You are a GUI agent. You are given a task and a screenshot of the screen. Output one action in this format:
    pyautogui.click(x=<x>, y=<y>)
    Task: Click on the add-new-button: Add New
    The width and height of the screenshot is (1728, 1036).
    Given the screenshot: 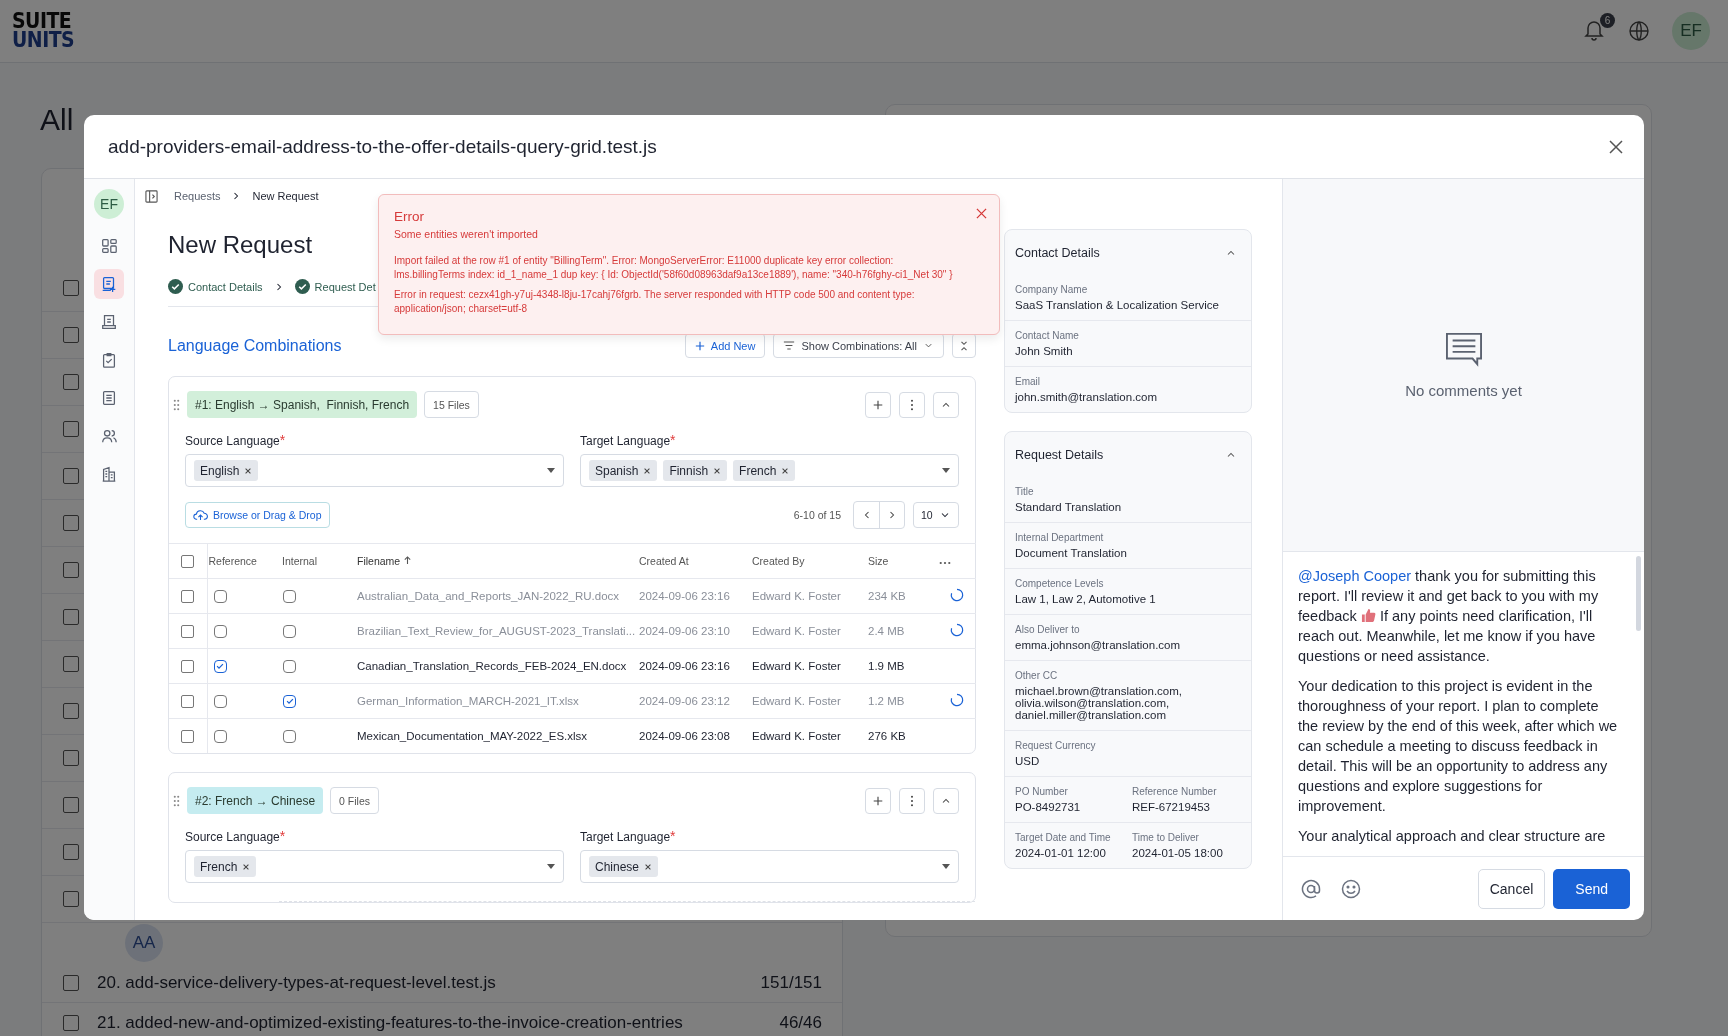 What is the action you would take?
    pyautogui.click(x=725, y=345)
    